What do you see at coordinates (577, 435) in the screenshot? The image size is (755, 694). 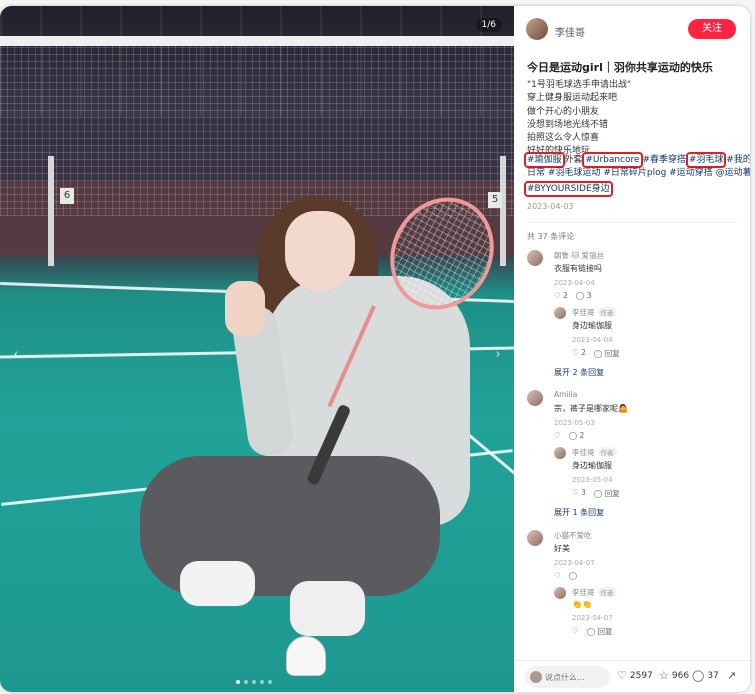 I see `reply-button: ◯ 2` at bounding box center [577, 435].